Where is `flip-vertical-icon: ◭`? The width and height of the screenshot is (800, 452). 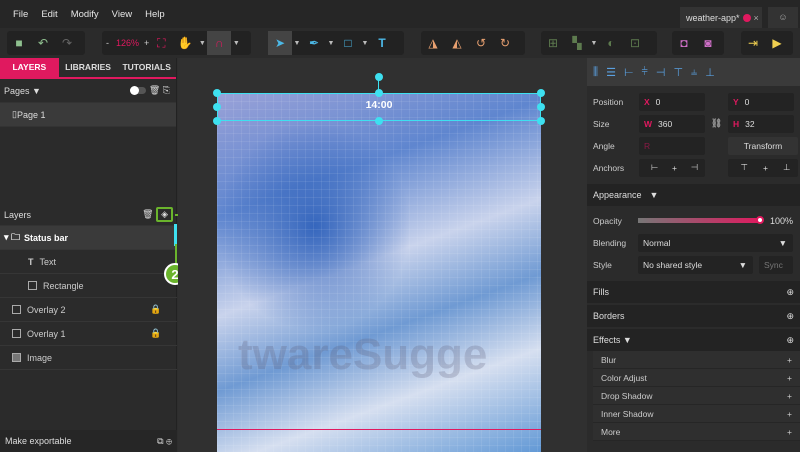 flip-vertical-icon: ◭ is located at coordinates (457, 43).